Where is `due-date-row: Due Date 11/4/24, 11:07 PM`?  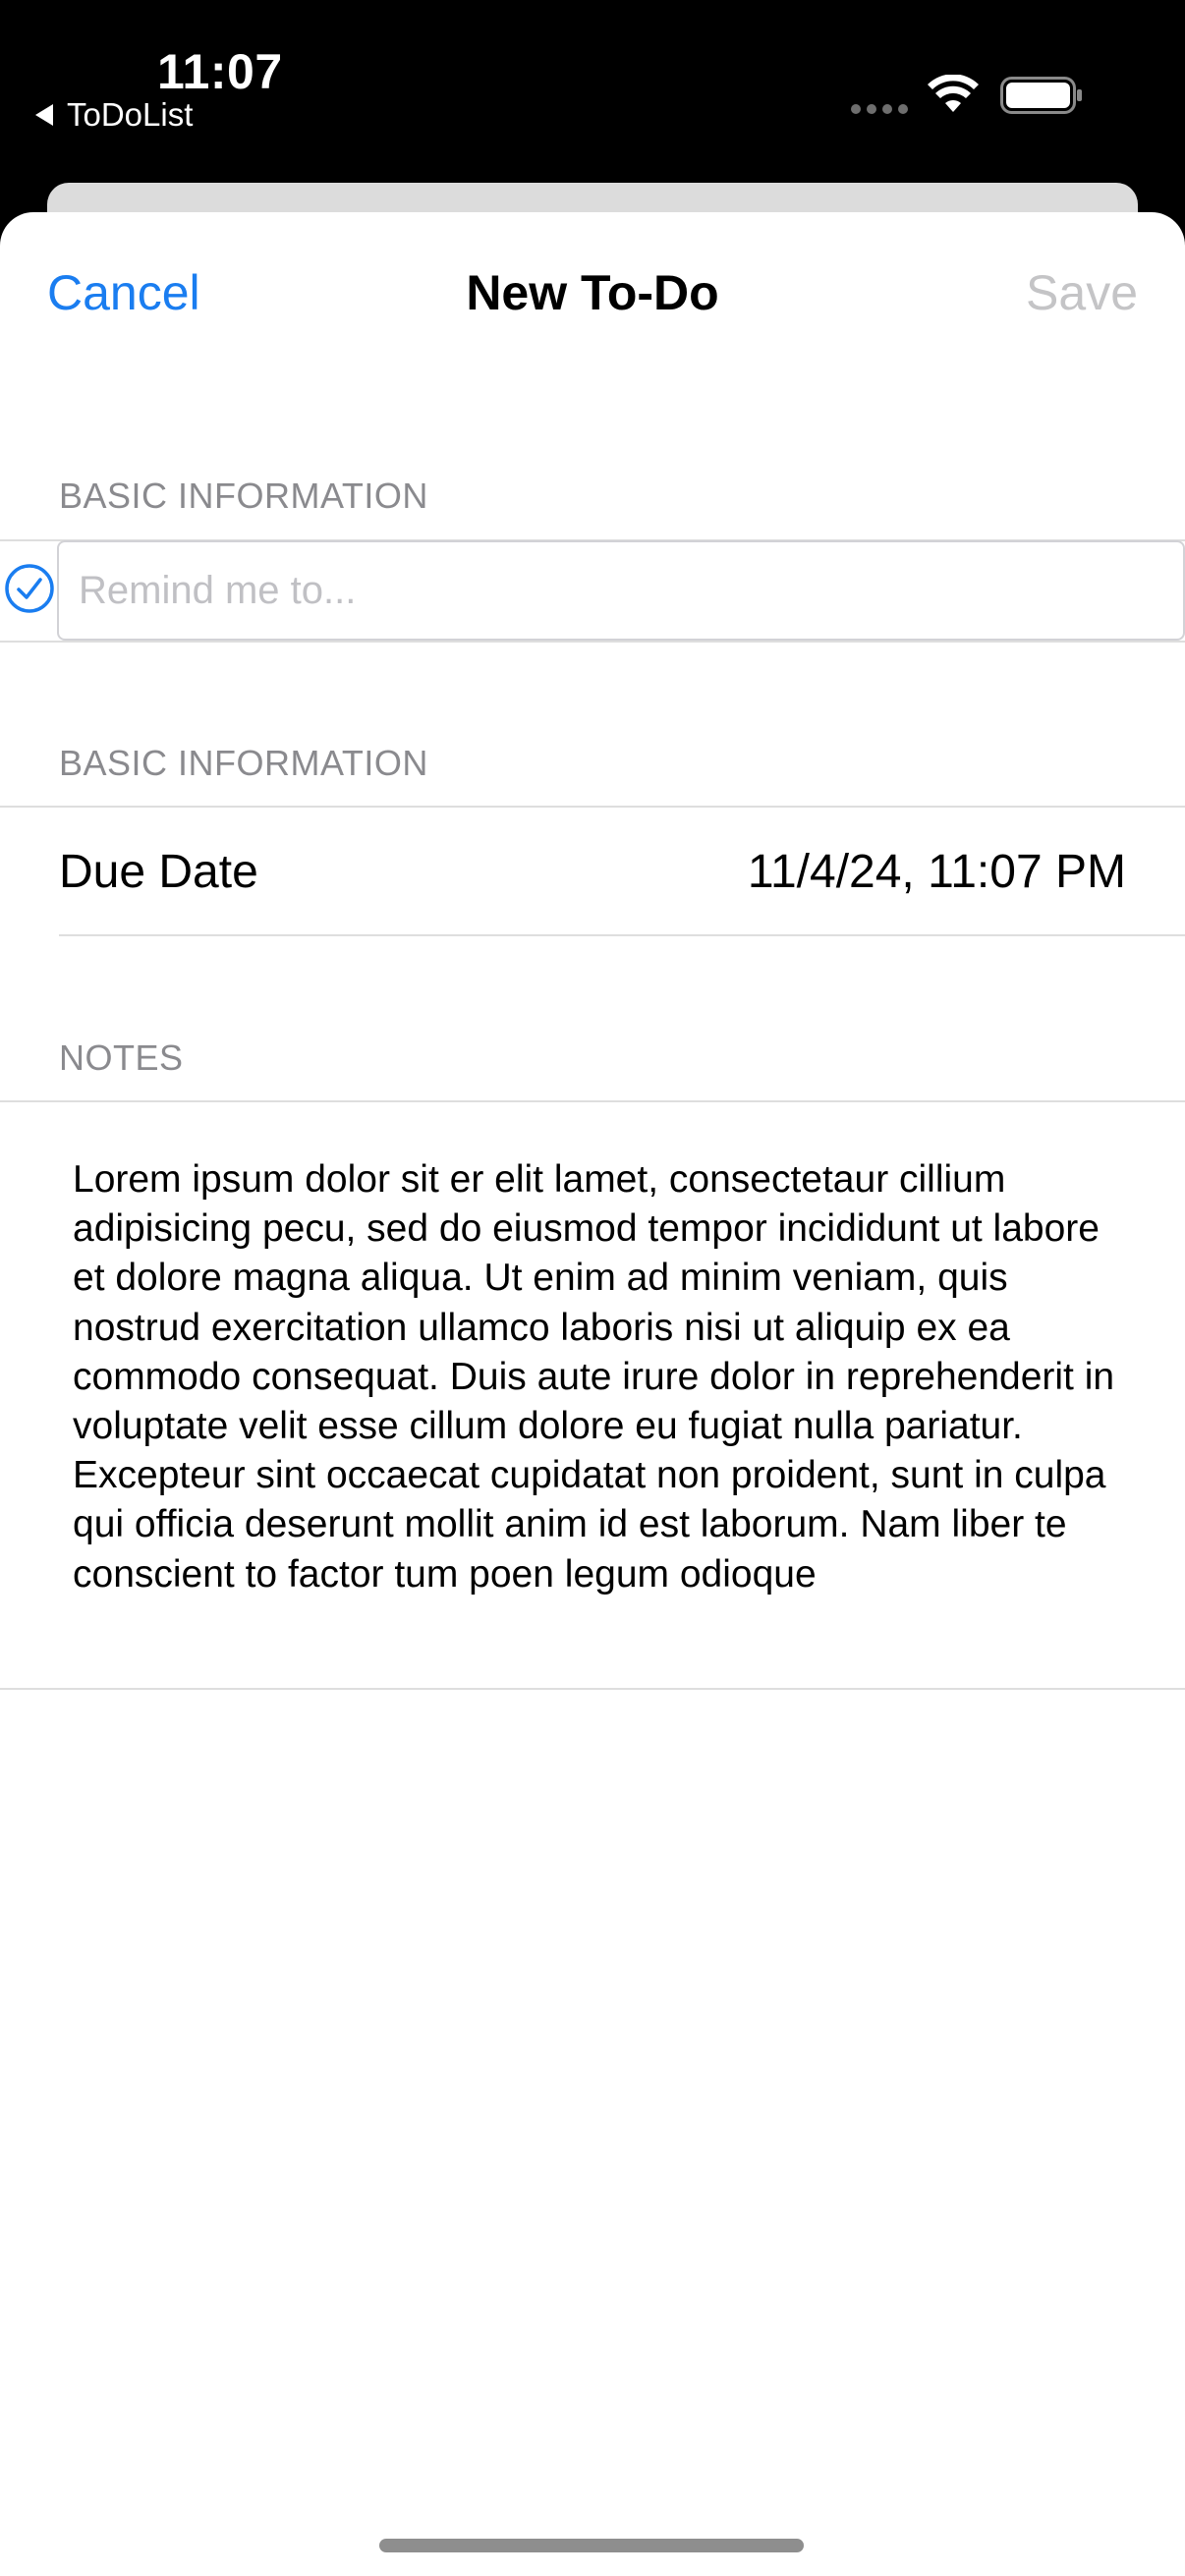 due-date-row: Due Date 11/4/24, 11:07 PM is located at coordinates (592, 870).